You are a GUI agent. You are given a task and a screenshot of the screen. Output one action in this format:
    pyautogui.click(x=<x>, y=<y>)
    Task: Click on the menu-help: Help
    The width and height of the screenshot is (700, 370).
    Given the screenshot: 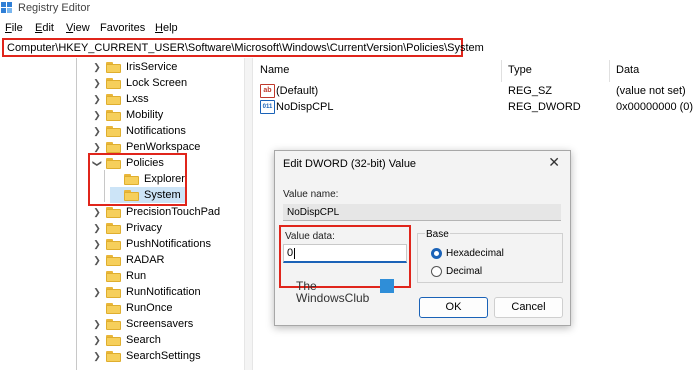 What is the action you would take?
    pyautogui.click(x=166, y=28)
    